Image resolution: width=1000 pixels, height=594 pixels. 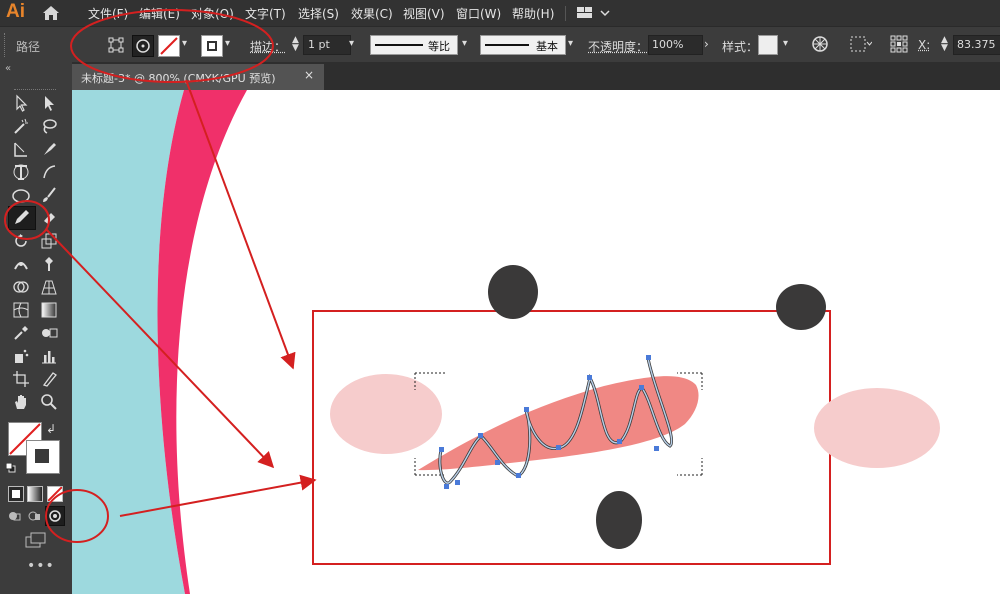 I want to click on highlight-ring-control, so click(x=172, y=46).